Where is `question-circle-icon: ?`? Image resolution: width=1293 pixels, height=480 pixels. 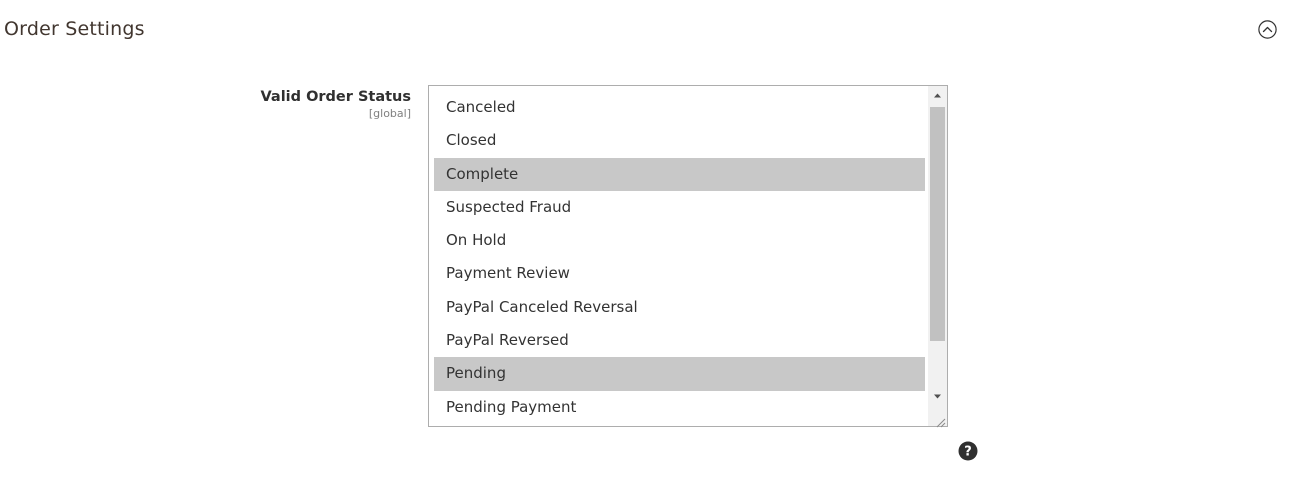
question-circle-icon: ? is located at coordinates (968, 451).